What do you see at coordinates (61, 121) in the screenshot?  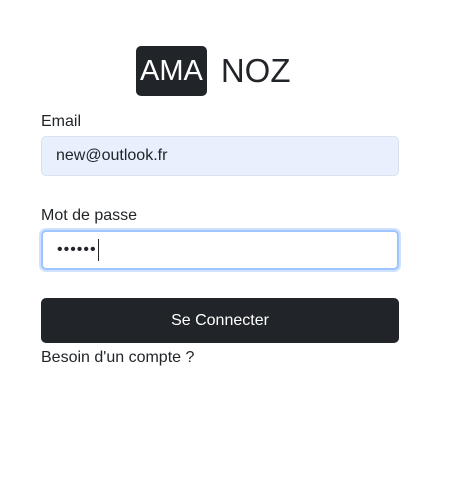 I see `email-label: Email` at bounding box center [61, 121].